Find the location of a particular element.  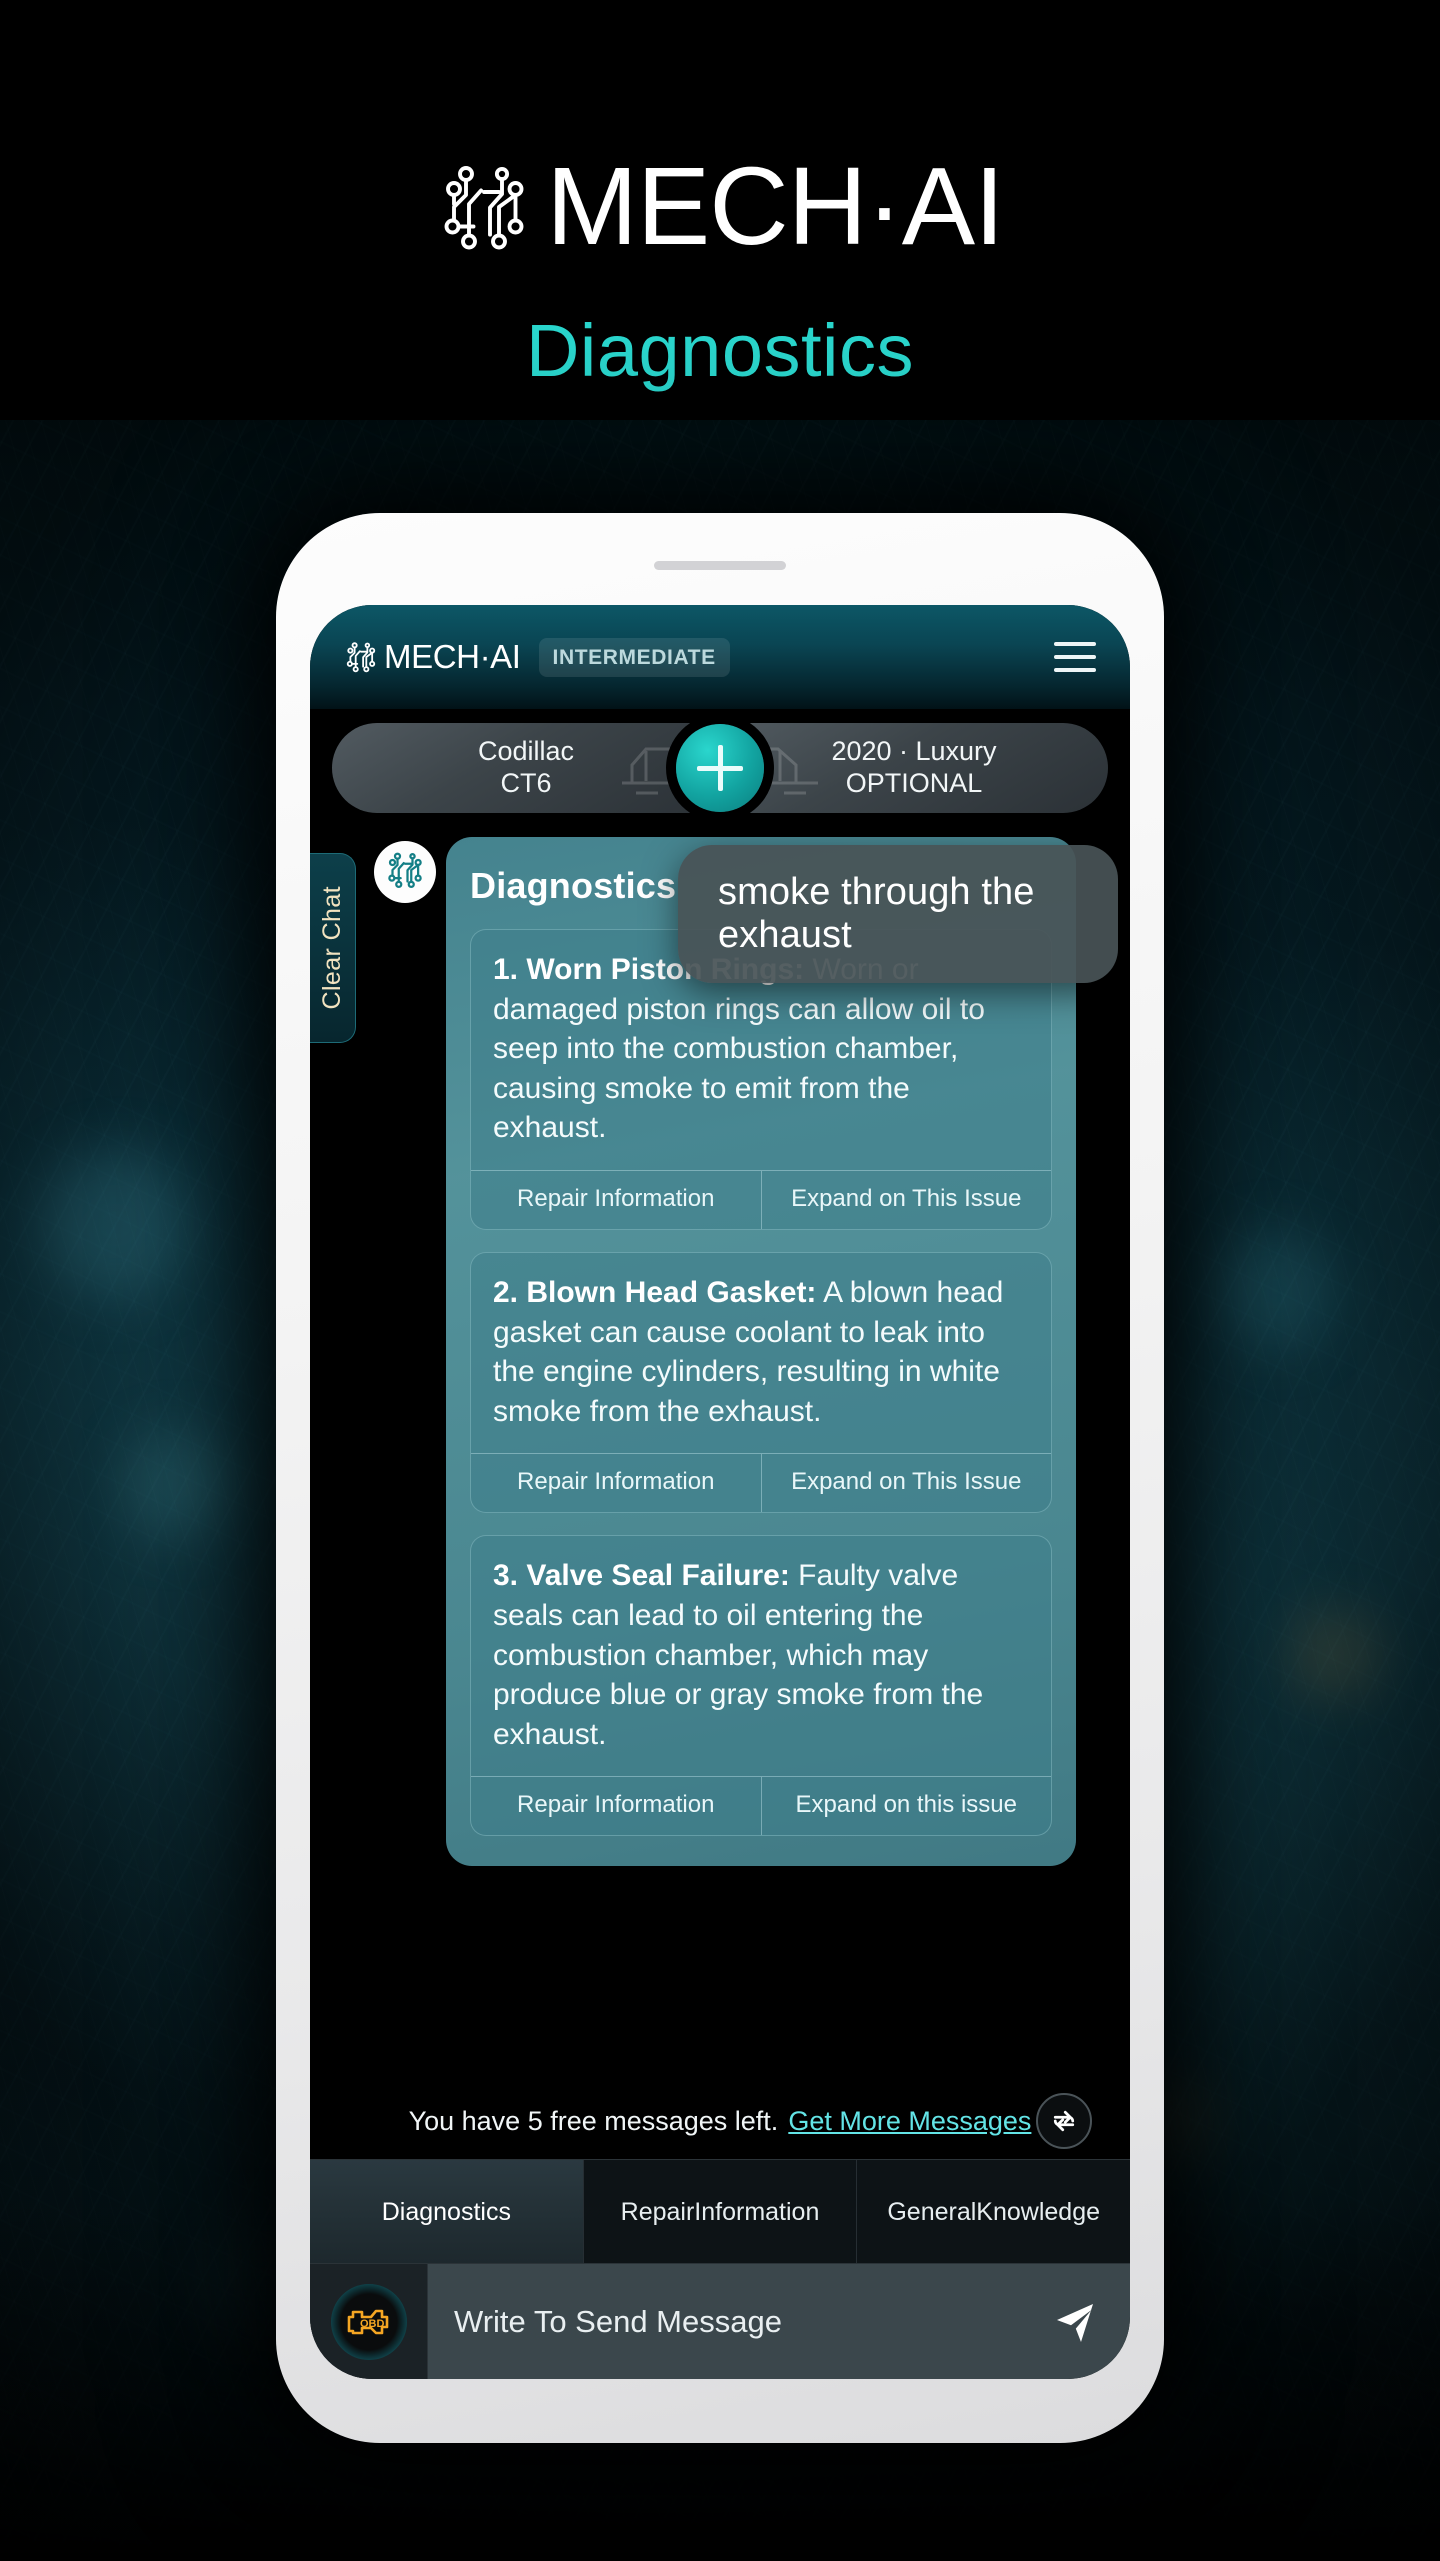

app-logo-lockup: MECH·AI is located at coordinates (432, 657).